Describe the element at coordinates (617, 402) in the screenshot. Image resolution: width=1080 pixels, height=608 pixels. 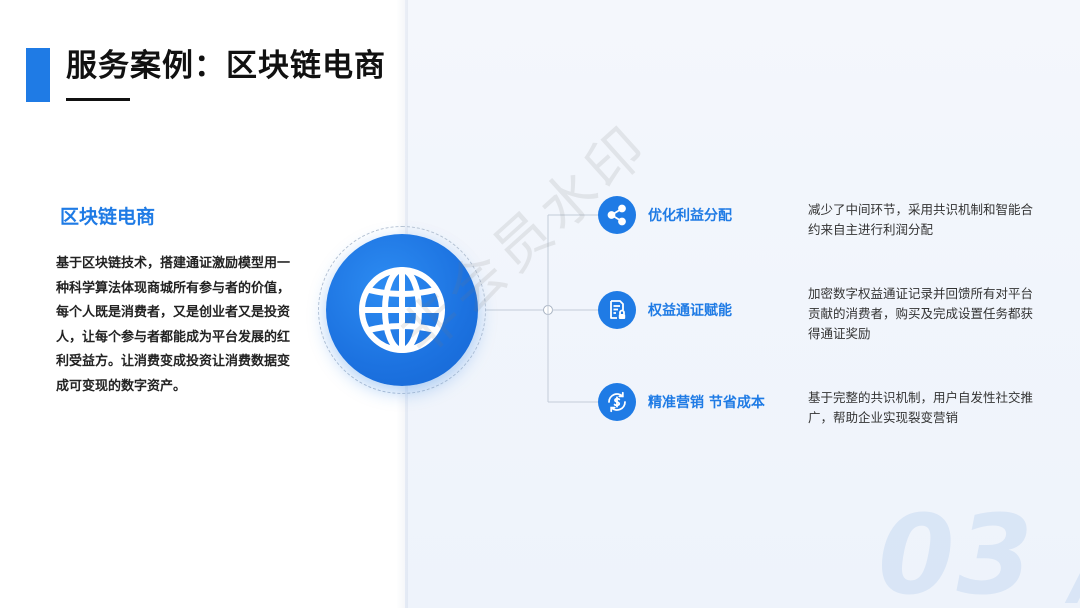
I see `dollar-cycle-icon` at that location.